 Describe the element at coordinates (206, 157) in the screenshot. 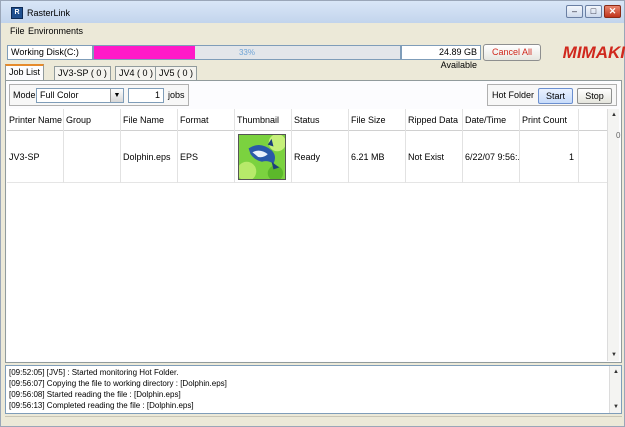

I see `cell-format: EPS` at that location.